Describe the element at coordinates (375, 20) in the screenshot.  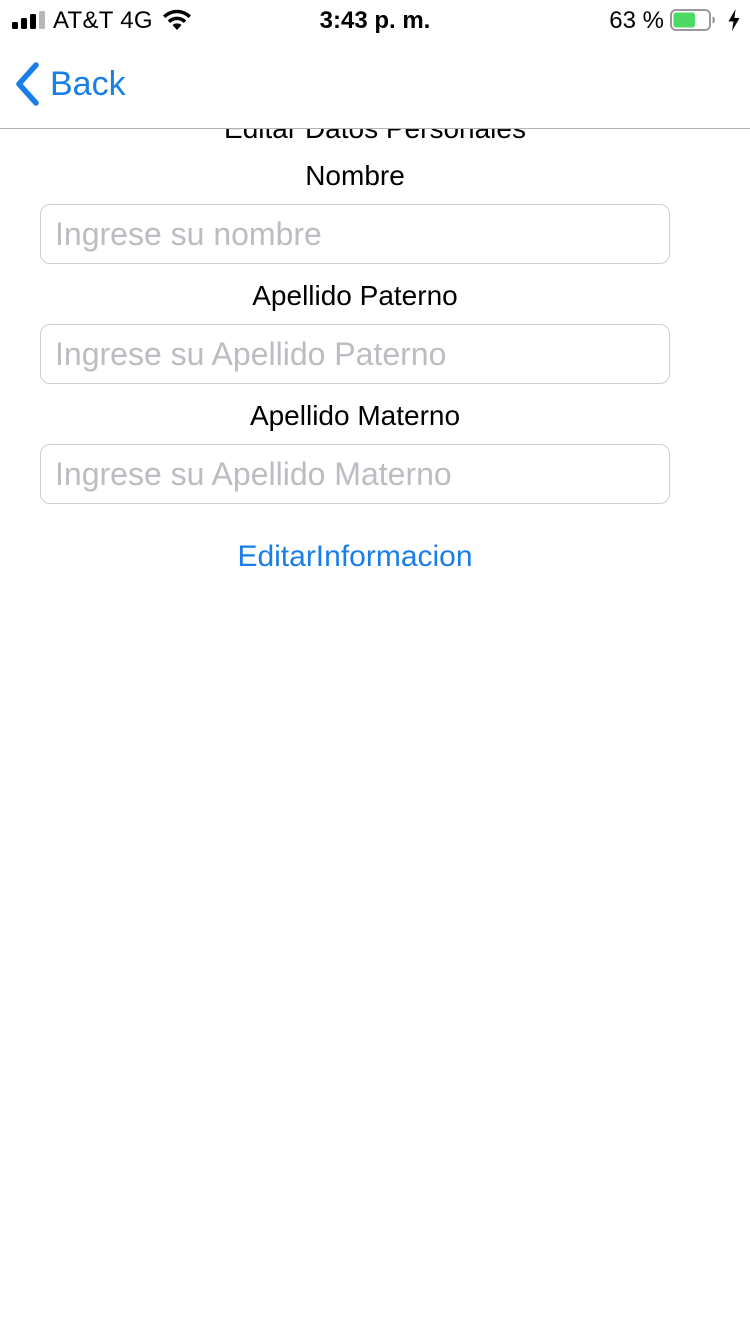
I see `status-bar: AT&T 4G 3:43 p. m. 63 %` at that location.